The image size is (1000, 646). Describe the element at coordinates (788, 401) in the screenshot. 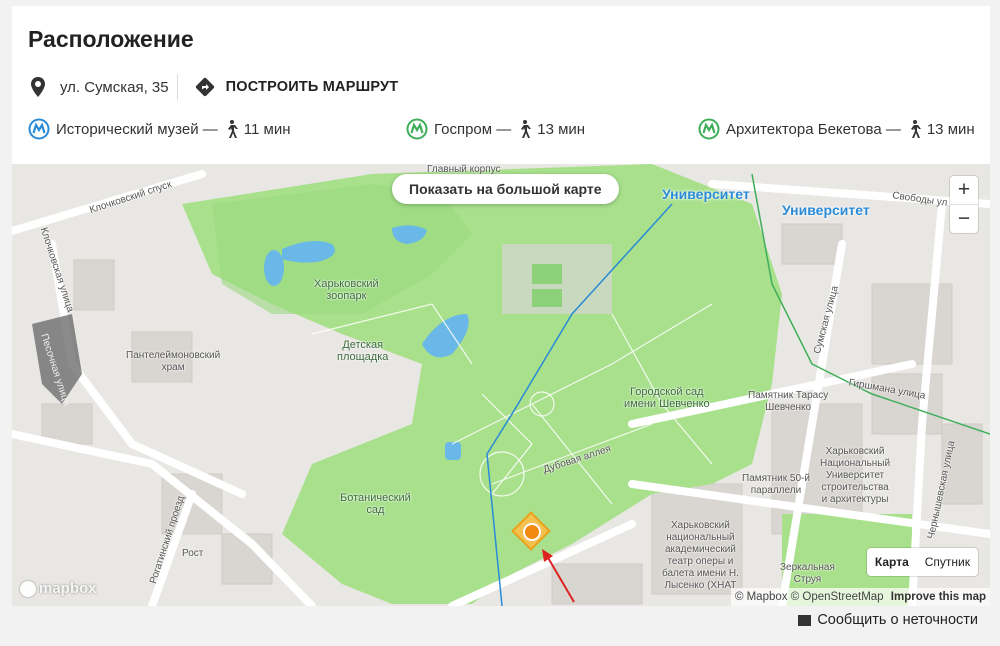

I see `map-label-monument: Памятник Тарасу Шевченко` at that location.